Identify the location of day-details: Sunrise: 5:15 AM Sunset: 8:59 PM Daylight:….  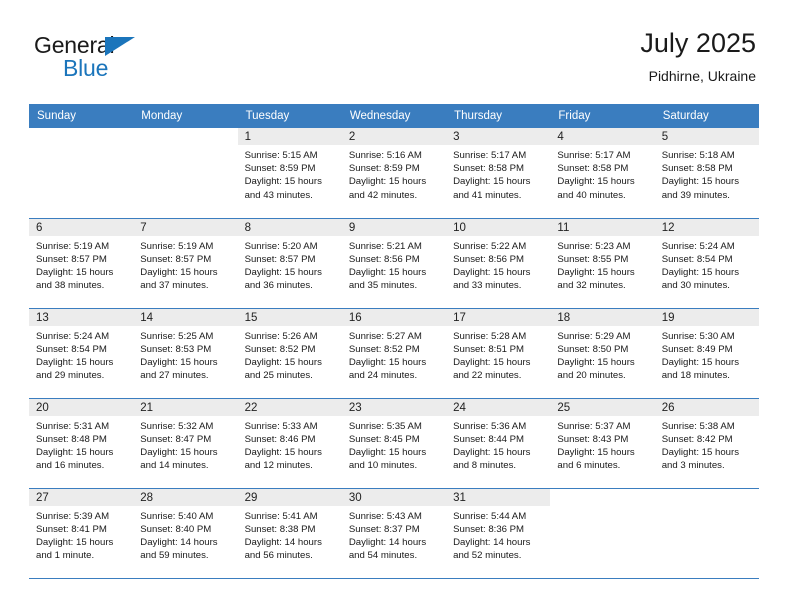
(290, 173).